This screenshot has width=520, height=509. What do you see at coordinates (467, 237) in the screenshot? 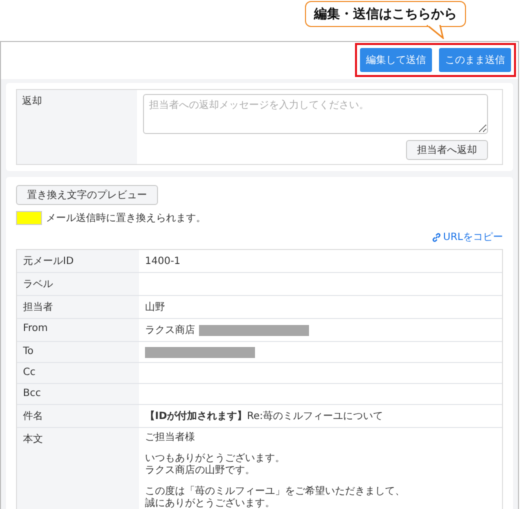
I see `copy-url-link: URLをコピー` at bounding box center [467, 237].